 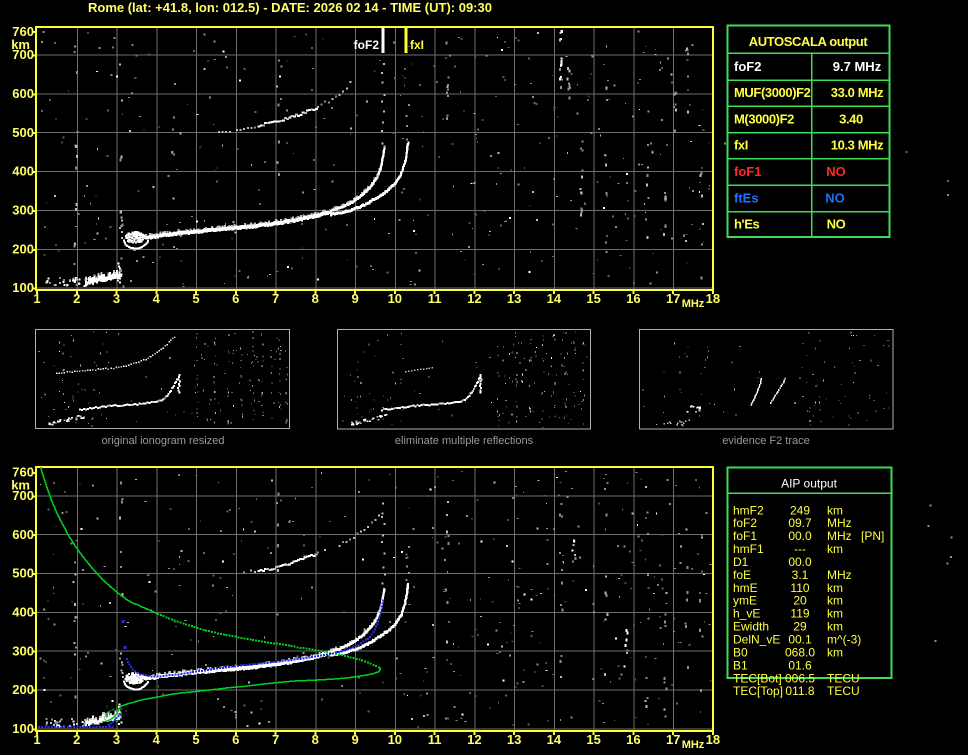 What do you see at coordinates (756, 640) in the screenshot?
I see `svg-text: DelN_vE` at bounding box center [756, 640].